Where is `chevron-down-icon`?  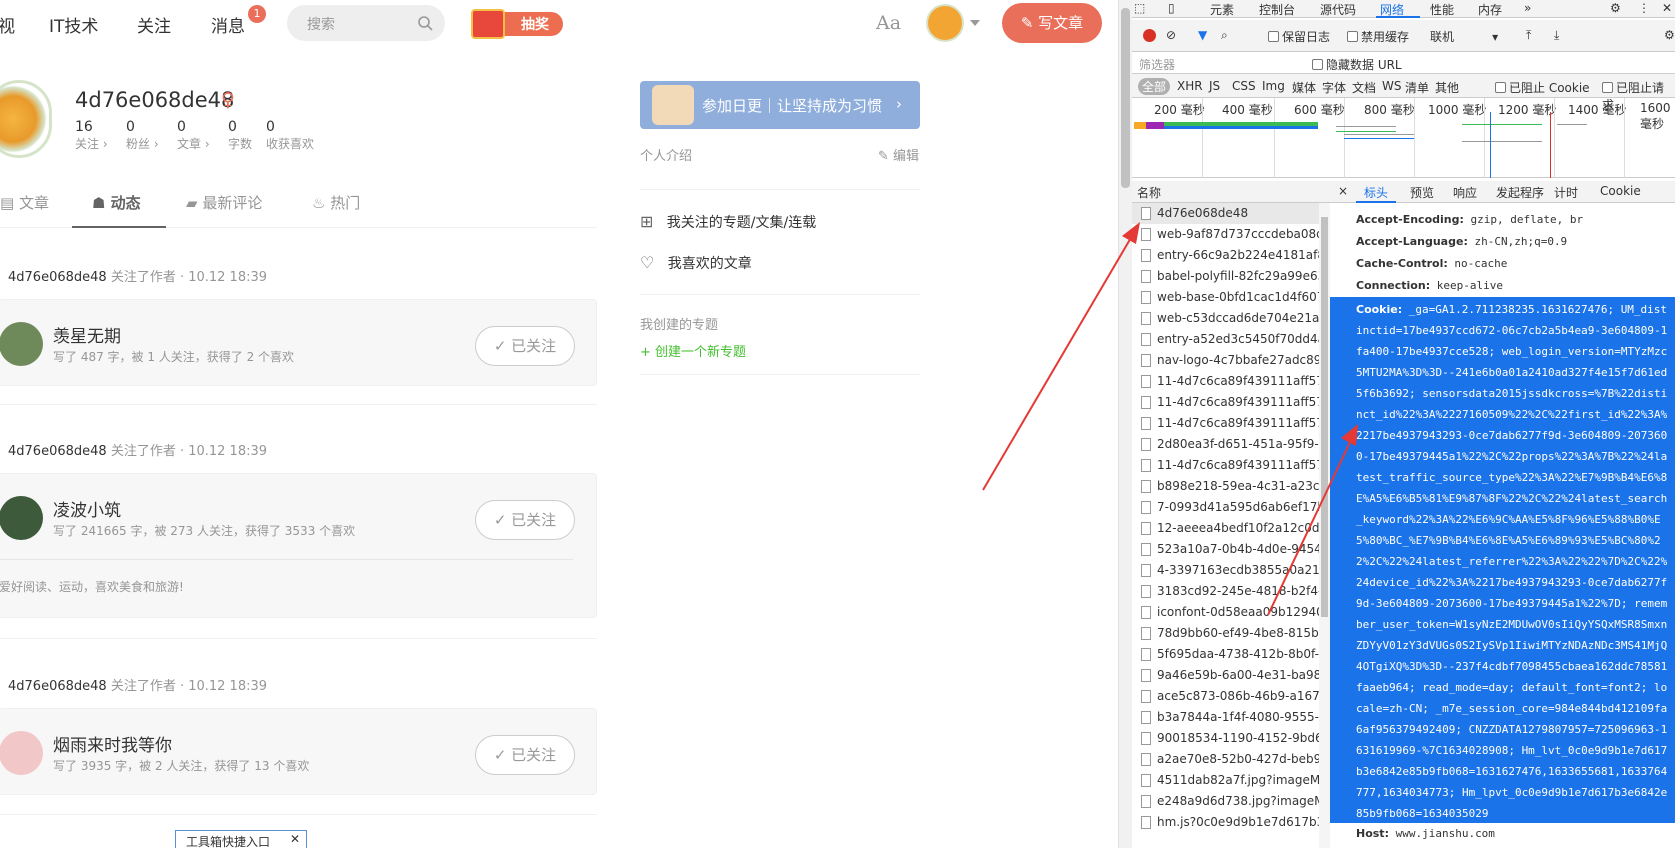
chevron-down-icon is located at coordinates (975, 23).